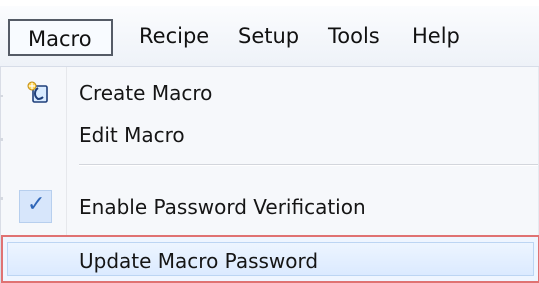 This screenshot has width=539, height=283. What do you see at coordinates (222, 207) in the screenshot?
I see `enable-password-verification-label: Enable Password Verification` at bounding box center [222, 207].